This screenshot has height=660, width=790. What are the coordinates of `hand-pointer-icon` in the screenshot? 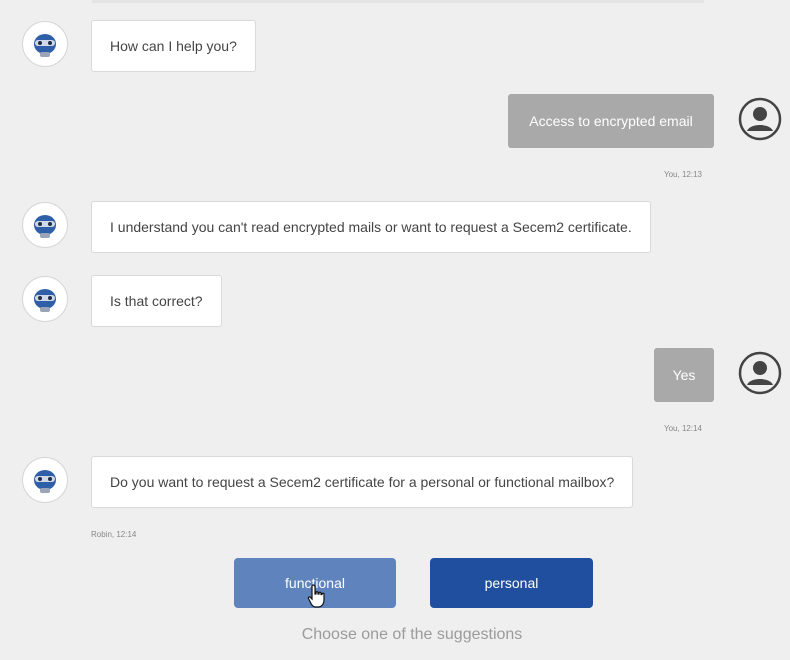 It's located at (316, 596).